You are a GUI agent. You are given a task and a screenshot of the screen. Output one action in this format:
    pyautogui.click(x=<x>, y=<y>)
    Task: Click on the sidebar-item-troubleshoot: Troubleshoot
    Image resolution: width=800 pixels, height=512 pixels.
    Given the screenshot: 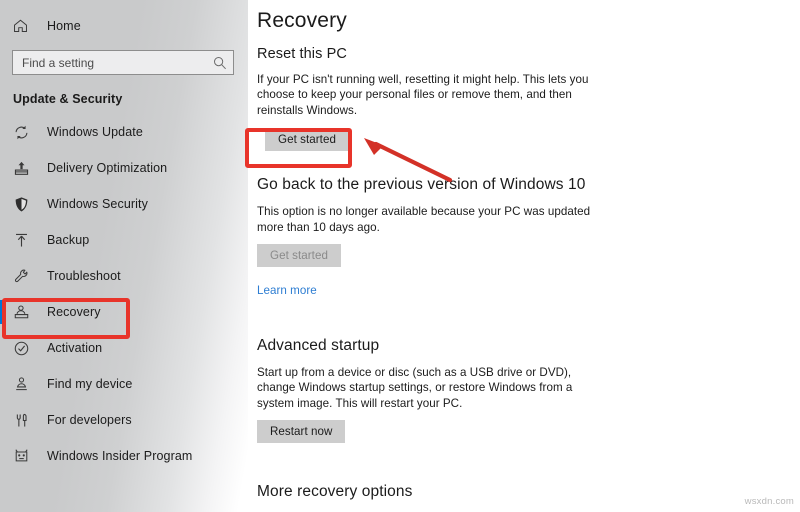 What is the action you would take?
    pyautogui.click(x=124, y=276)
    